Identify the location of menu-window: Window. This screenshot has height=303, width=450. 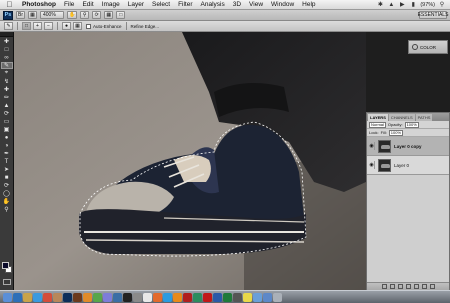
(282, 5).